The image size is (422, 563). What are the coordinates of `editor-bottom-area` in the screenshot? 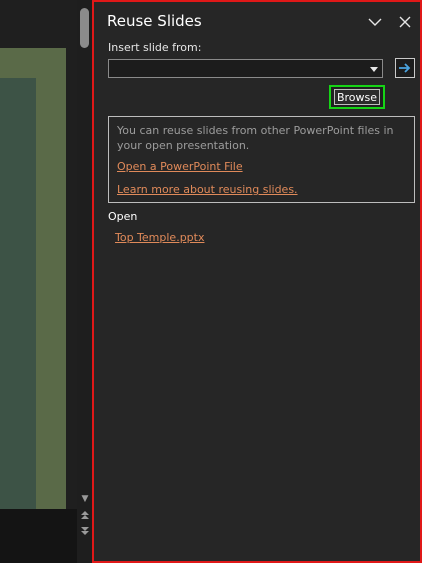 It's located at (38, 536).